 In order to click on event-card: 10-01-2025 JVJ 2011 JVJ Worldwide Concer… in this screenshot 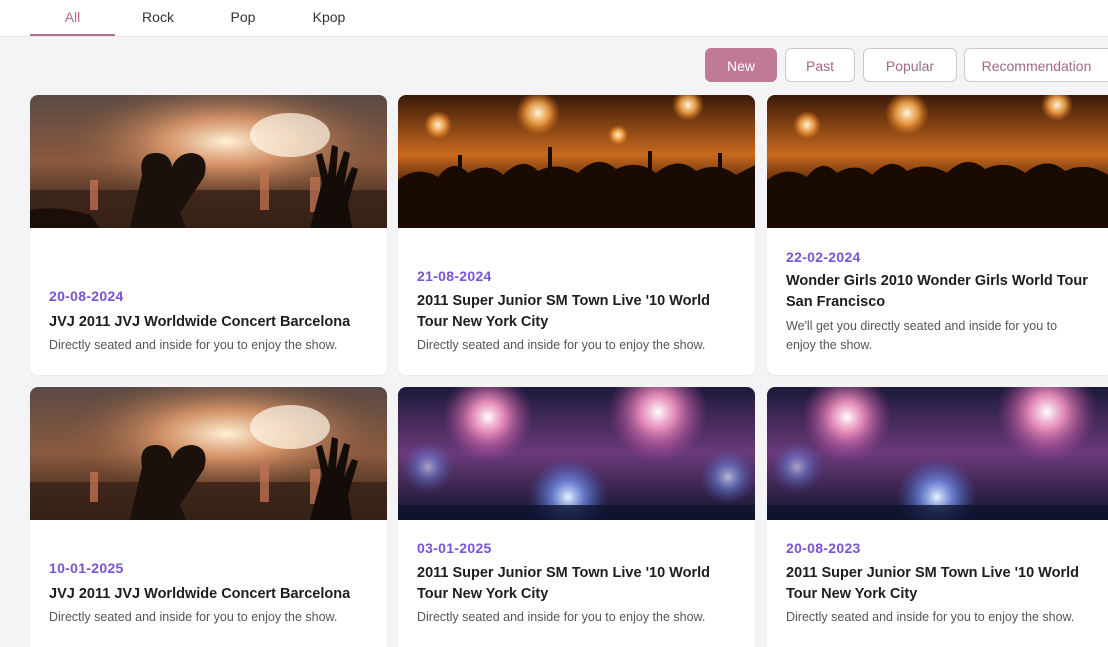, I will do `click(208, 517)`.